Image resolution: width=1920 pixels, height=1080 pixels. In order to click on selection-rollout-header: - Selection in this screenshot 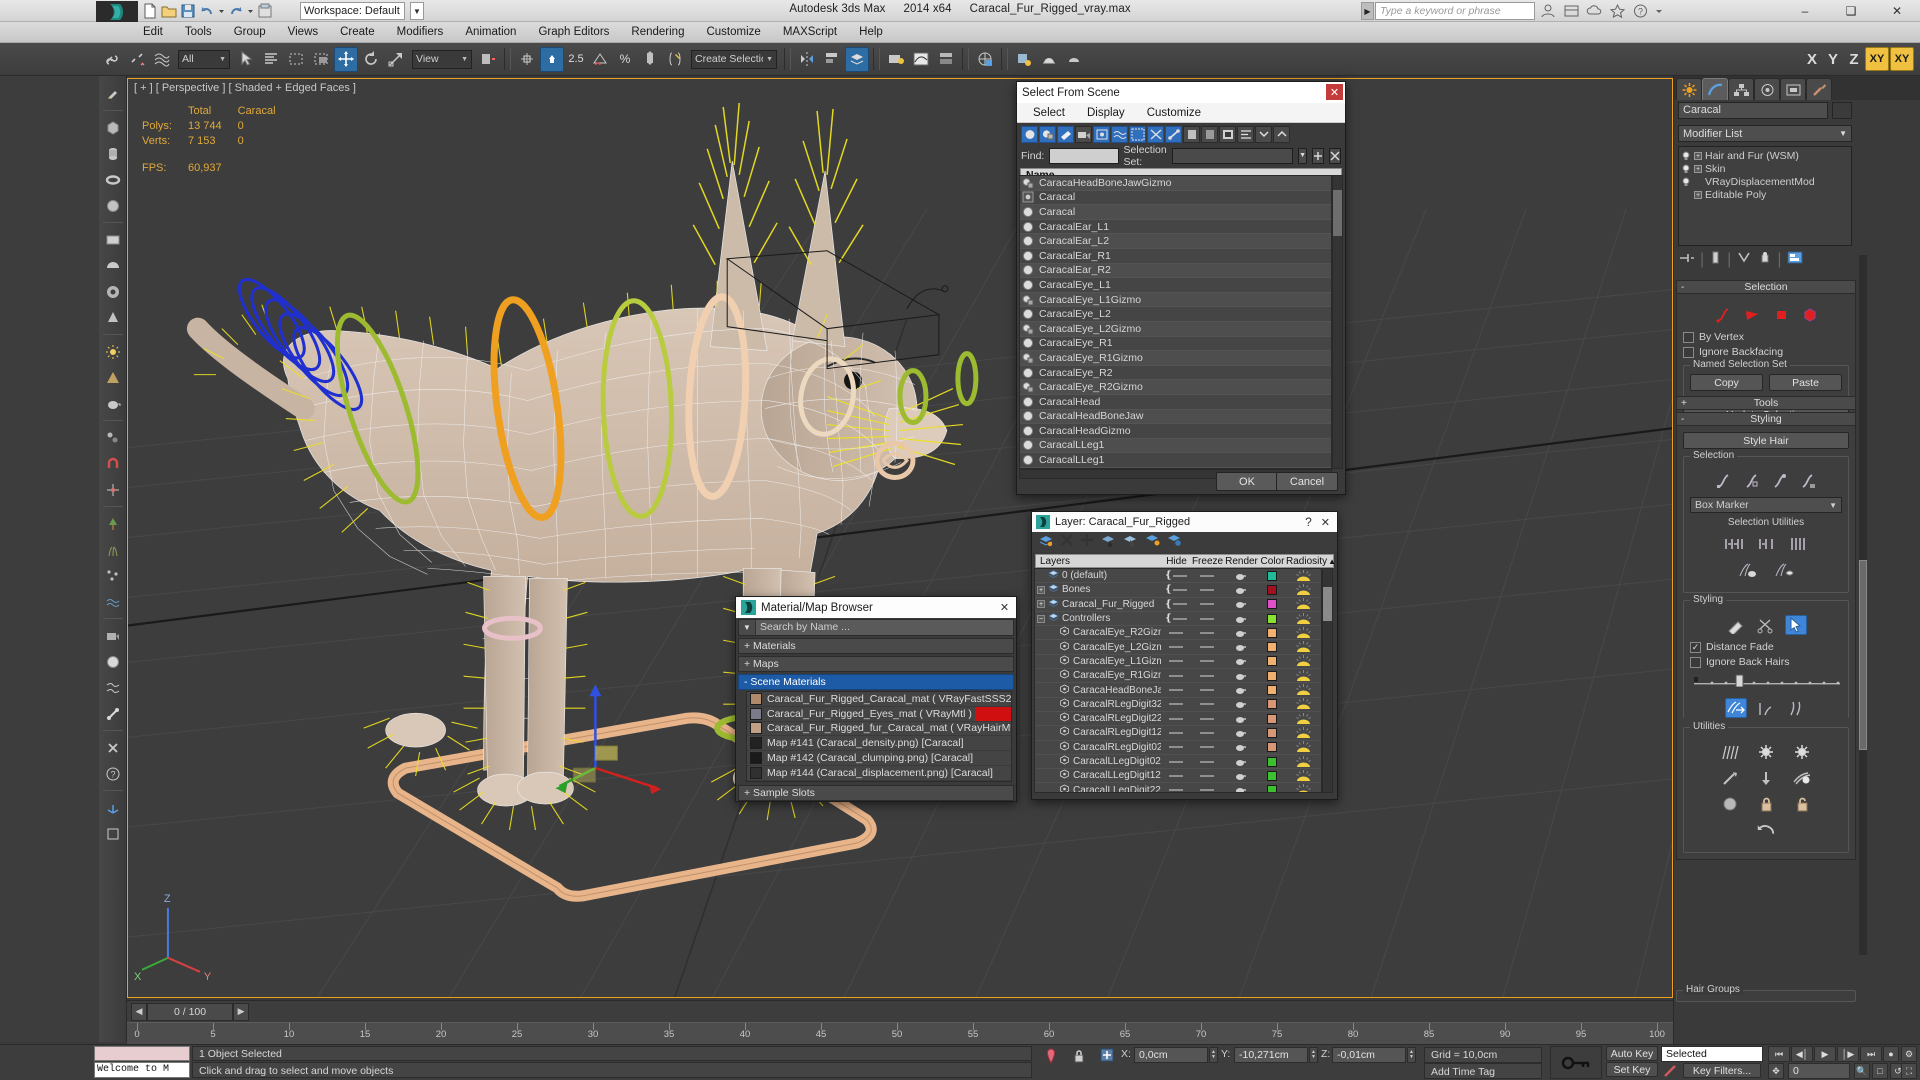, I will do `click(1766, 287)`.